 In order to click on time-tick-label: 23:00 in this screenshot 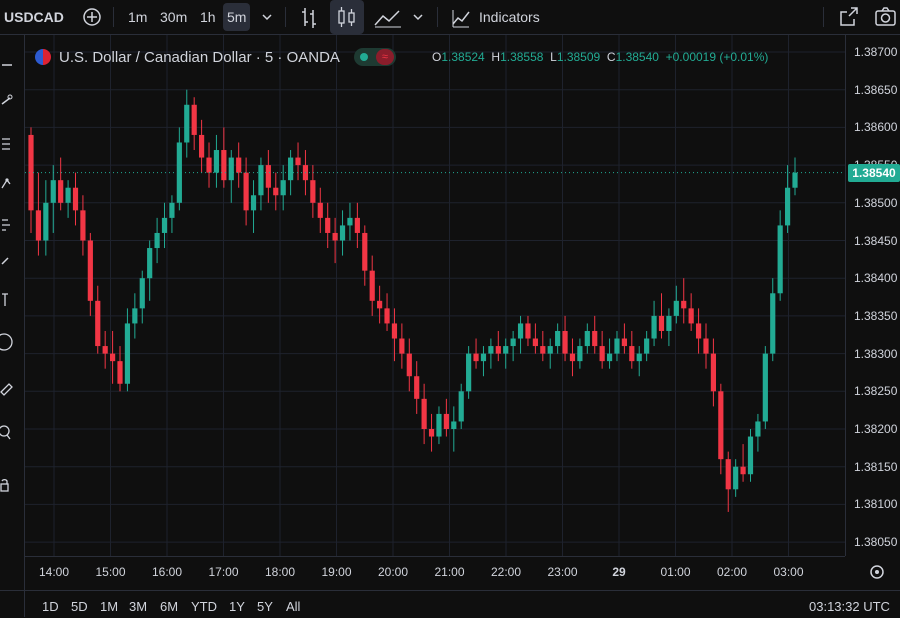, I will do `click(562, 572)`.